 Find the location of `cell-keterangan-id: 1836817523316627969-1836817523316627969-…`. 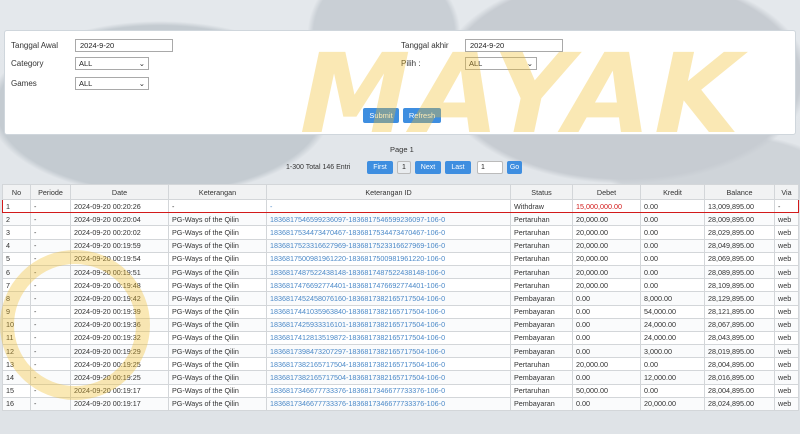

cell-keterangan-id: 1836817523316627969-1836817523316627969-… is located at coordinates (388, 245).